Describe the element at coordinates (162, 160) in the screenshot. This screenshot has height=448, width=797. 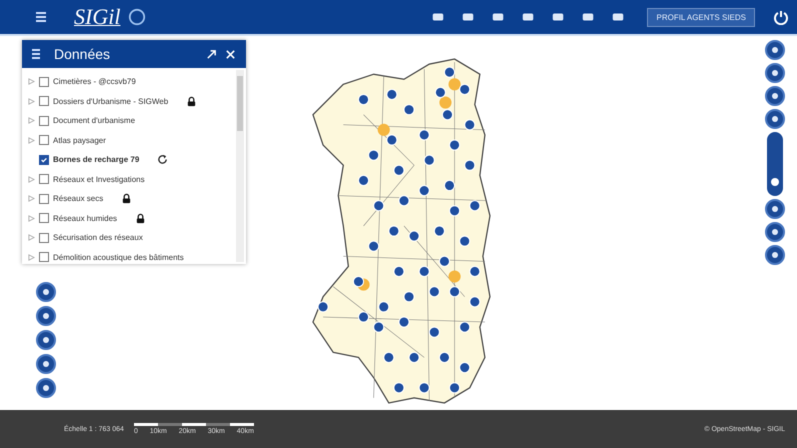
I see `refresh-icon` at that location.